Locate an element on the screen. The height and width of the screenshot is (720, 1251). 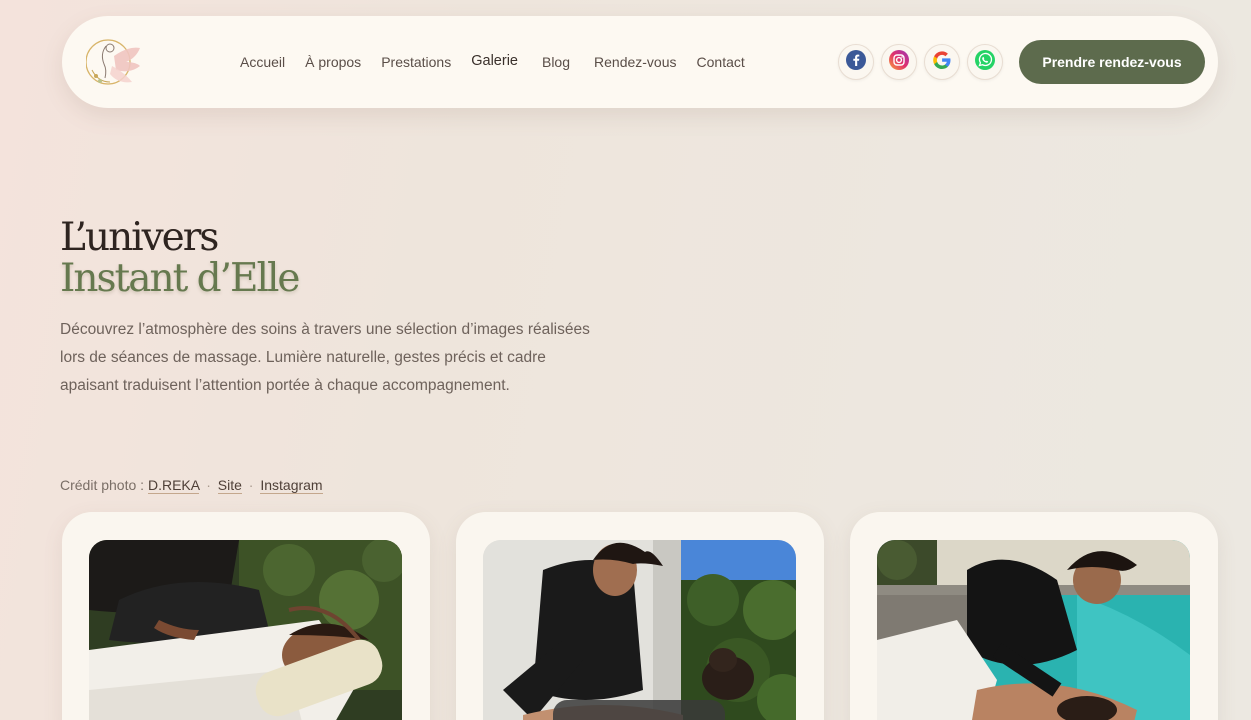
nav-galerie: Galerie is located at coordinates (494, 61).